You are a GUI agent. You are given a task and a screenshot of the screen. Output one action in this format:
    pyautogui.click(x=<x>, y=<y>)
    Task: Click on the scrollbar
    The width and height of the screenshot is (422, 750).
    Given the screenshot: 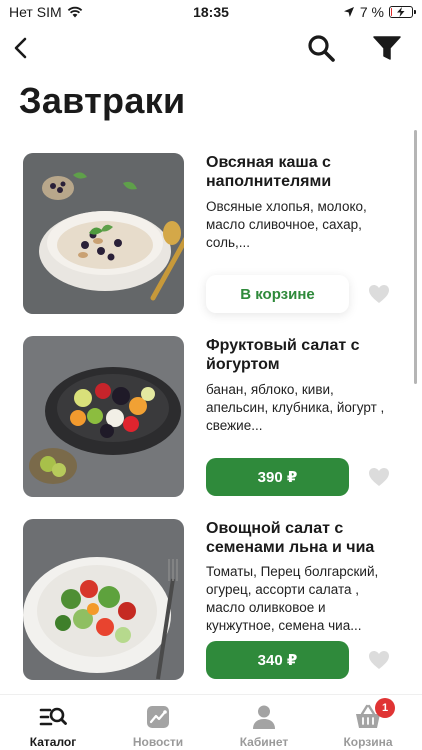 What is the action you would take?
    pyautogui.click(x=415, y=257)
    